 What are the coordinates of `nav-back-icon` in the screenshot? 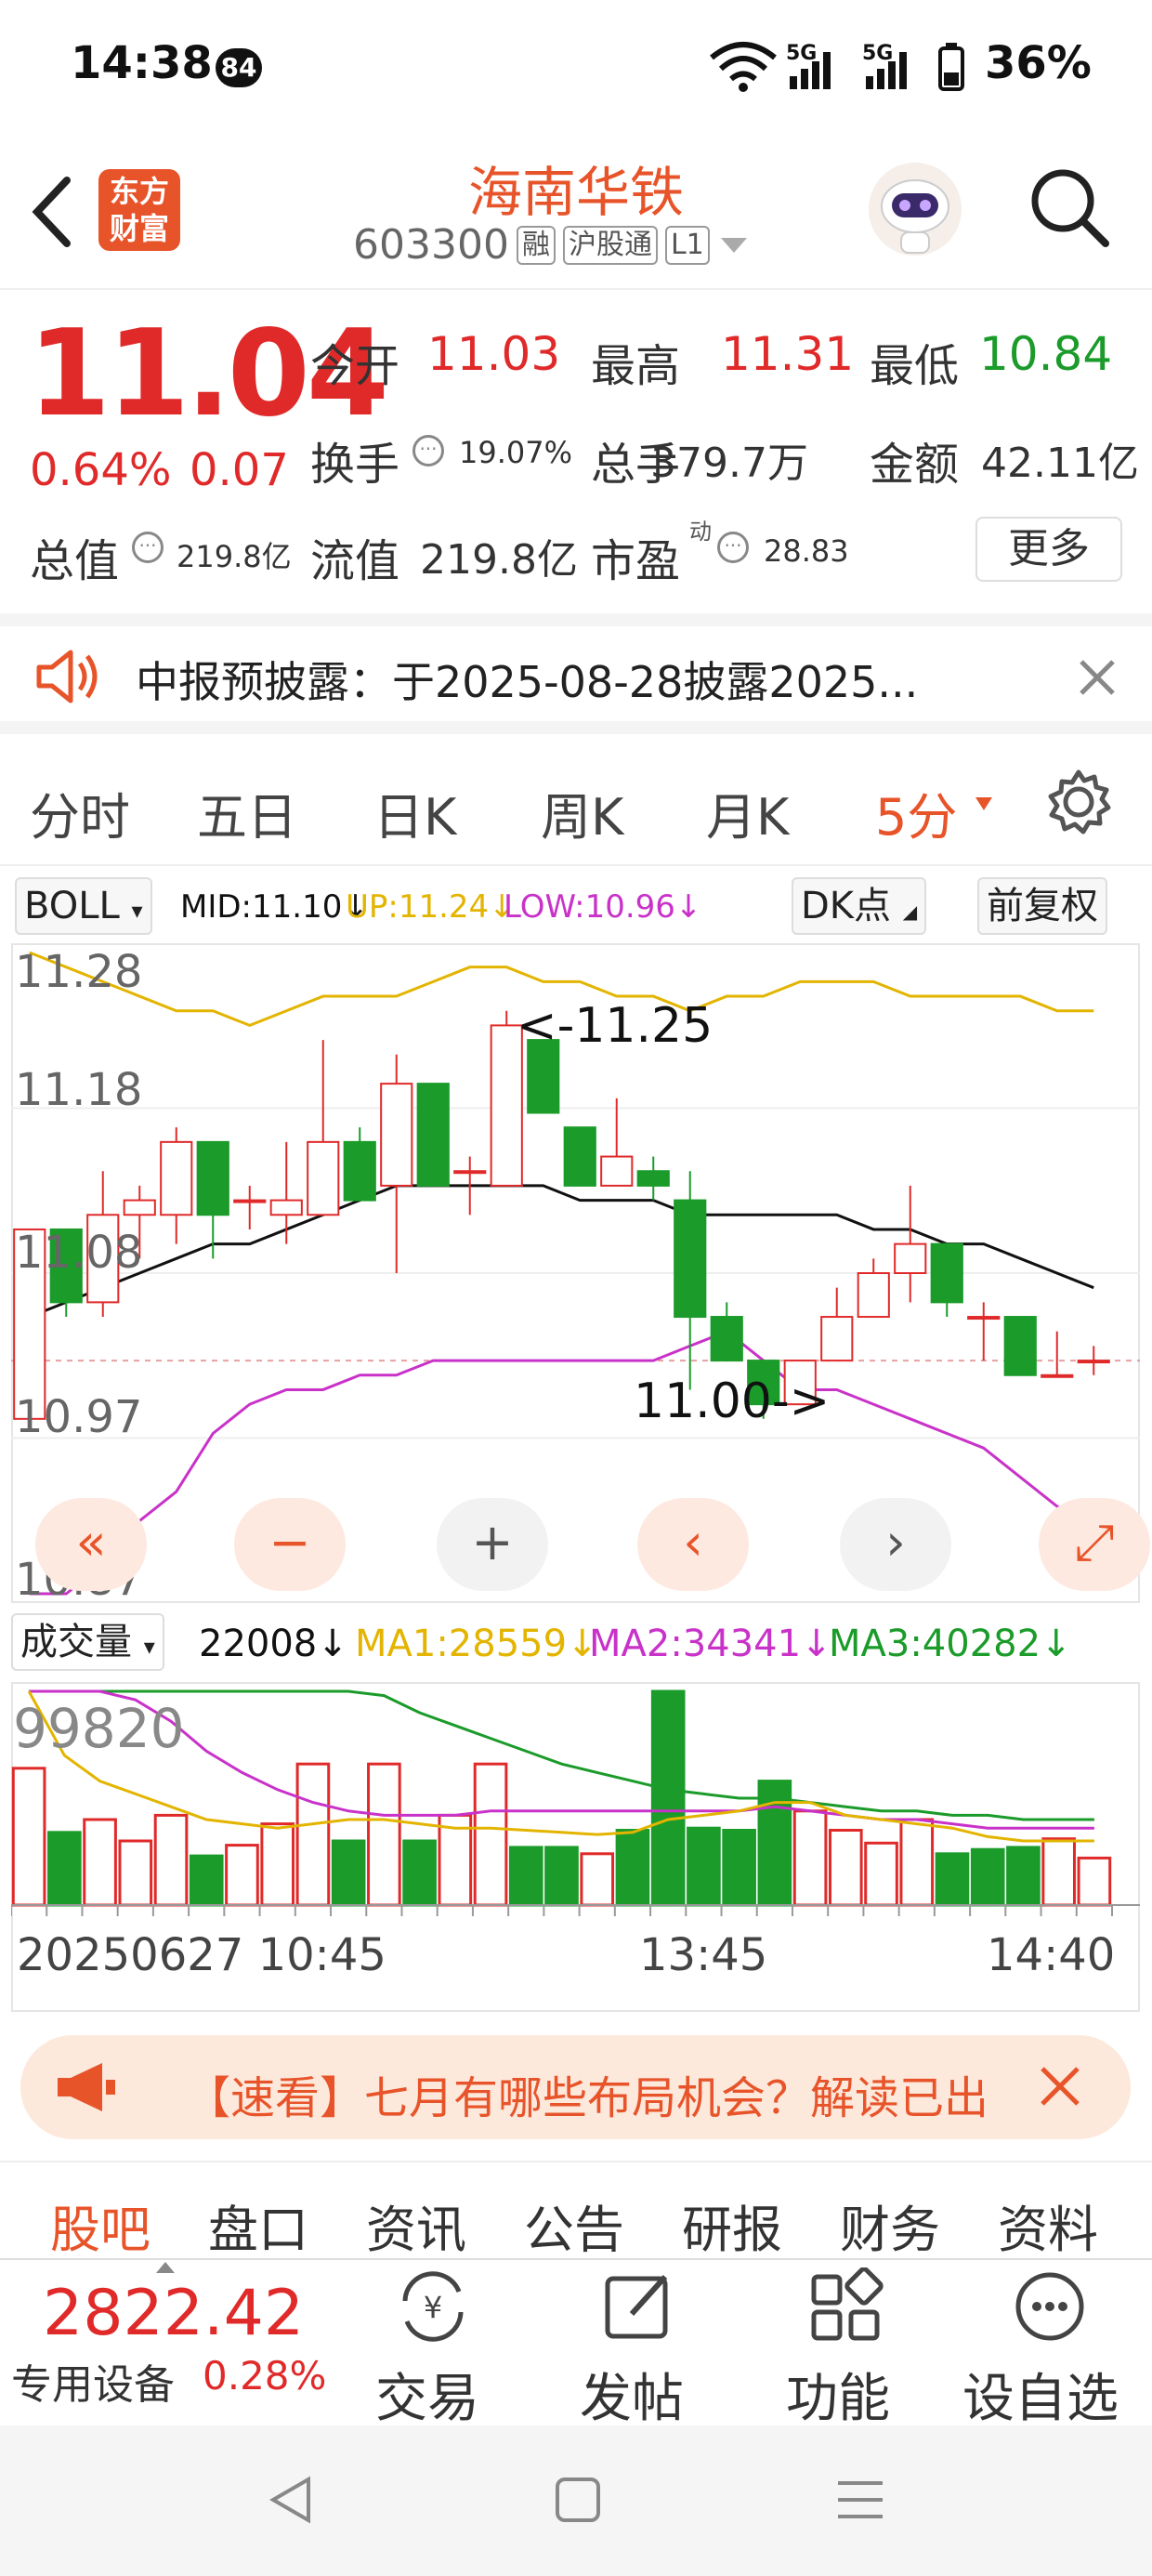 It's located at (292, 2500).